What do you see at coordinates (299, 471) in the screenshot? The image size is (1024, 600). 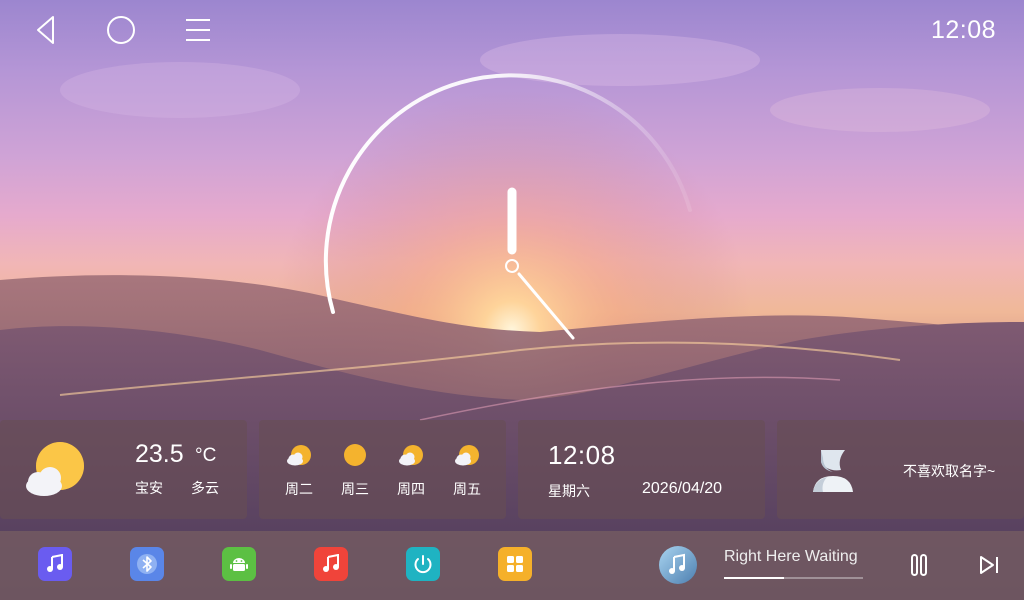 I see `forecast-day-1: 周二` at bounding box center [299, 471].